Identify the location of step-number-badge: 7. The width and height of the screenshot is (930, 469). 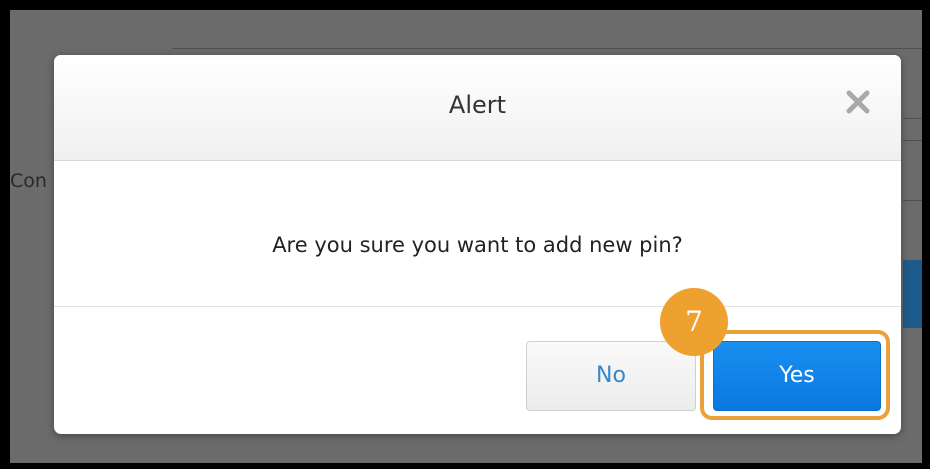
(694, 322).